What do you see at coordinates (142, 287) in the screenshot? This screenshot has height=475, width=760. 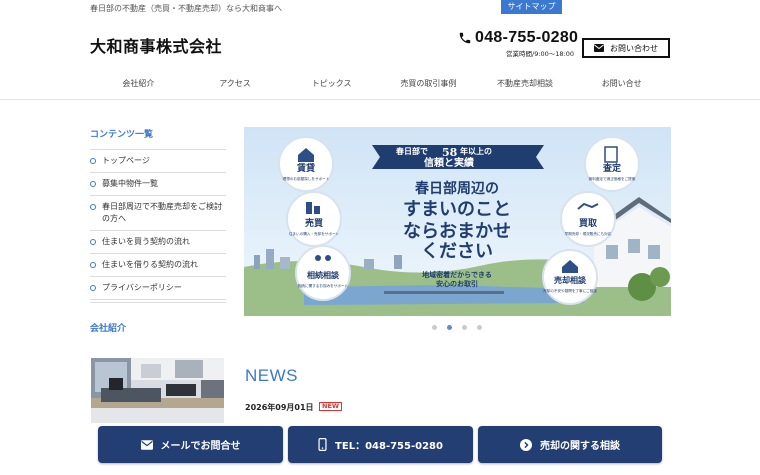 I see `sidebar-item-label: プライバシーポリシー` at bounding box center [142, 287].